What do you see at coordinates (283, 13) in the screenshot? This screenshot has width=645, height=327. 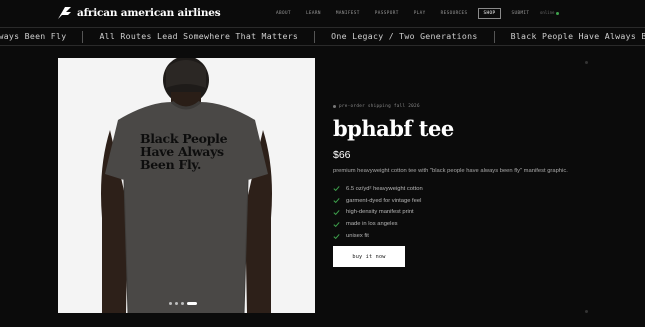 I see `nav-item-about: ABOUT` at bounding box center [283, 13].